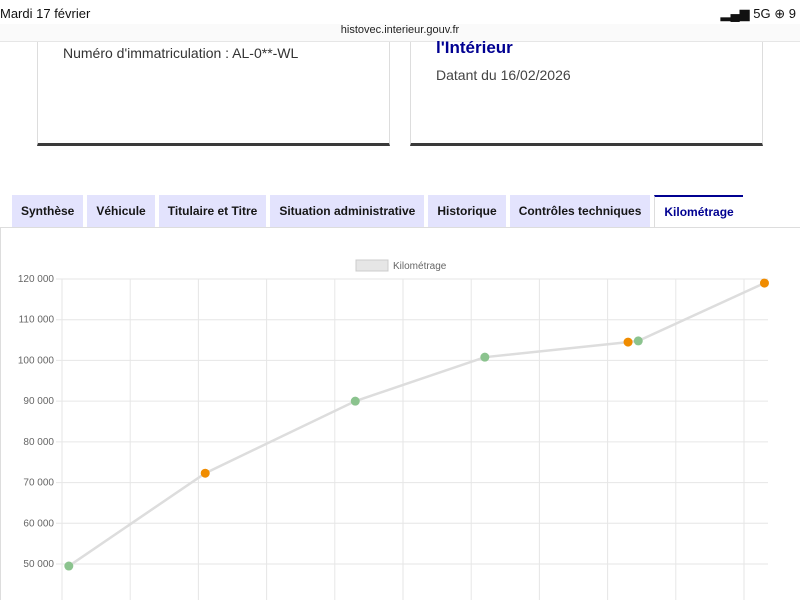  Describe the element at coordinates (38, 483) in the screenshot. I see `y-tick-label: 70 000` at that location.